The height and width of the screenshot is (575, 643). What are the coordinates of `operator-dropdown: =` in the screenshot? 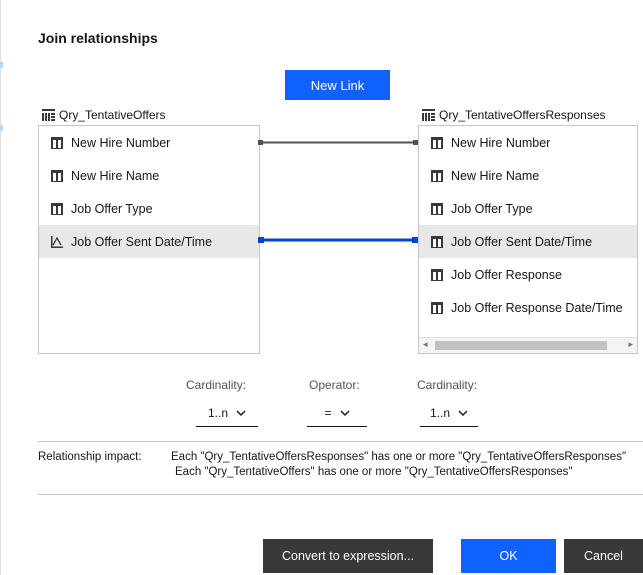 It's located at (337, 413).